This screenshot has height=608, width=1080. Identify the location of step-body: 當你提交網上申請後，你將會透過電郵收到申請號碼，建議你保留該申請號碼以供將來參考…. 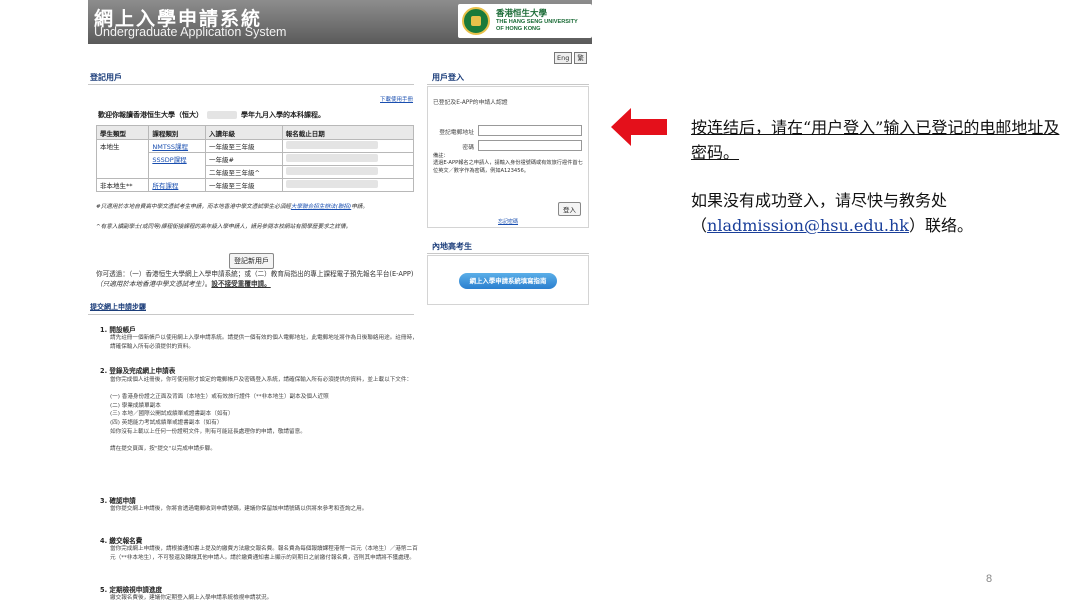
(239, 509).